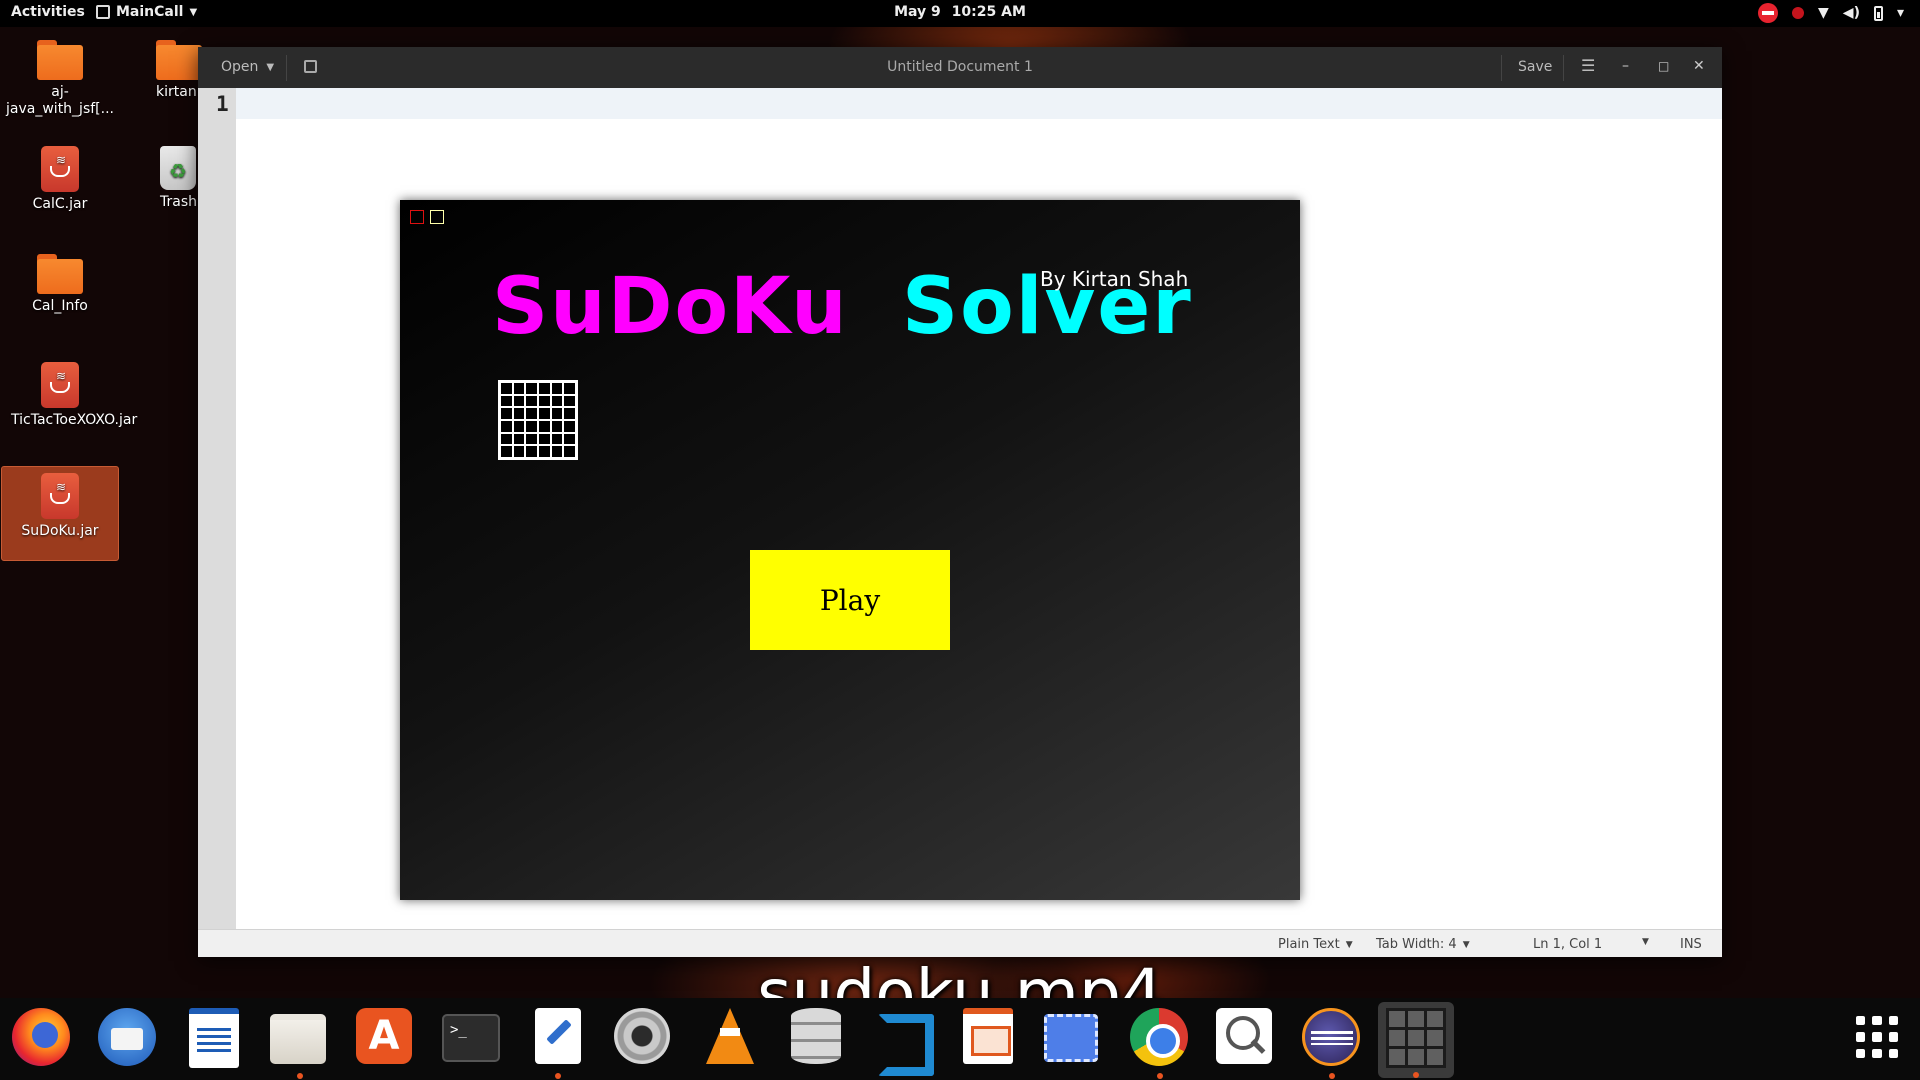  Describe the element at coordinates (60, 204) in the screenshot. I see `desktop-icon-label: CalC.jar` at that location.